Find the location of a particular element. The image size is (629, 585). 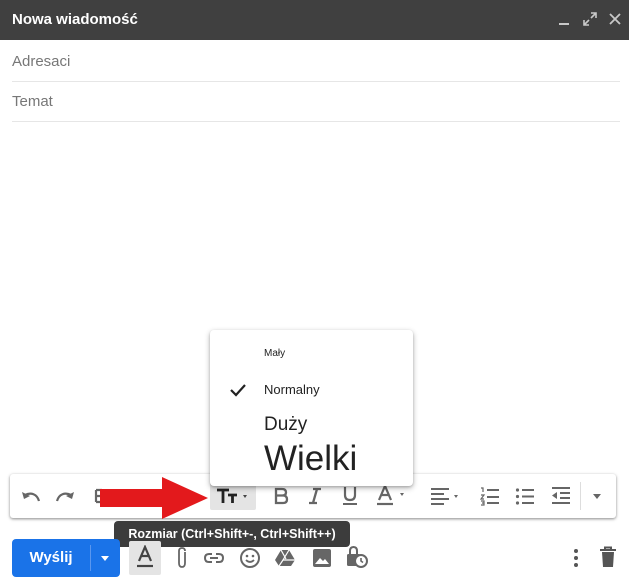

photo-icon is located at coordinates (322, 558).